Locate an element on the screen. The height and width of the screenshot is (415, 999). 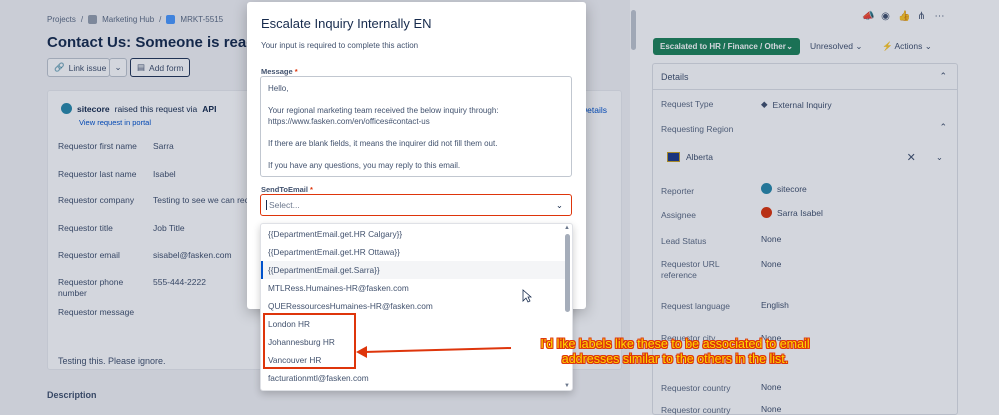
dropdown-option: facturationmtl@fasken.com is located at coordinates (413, 378).